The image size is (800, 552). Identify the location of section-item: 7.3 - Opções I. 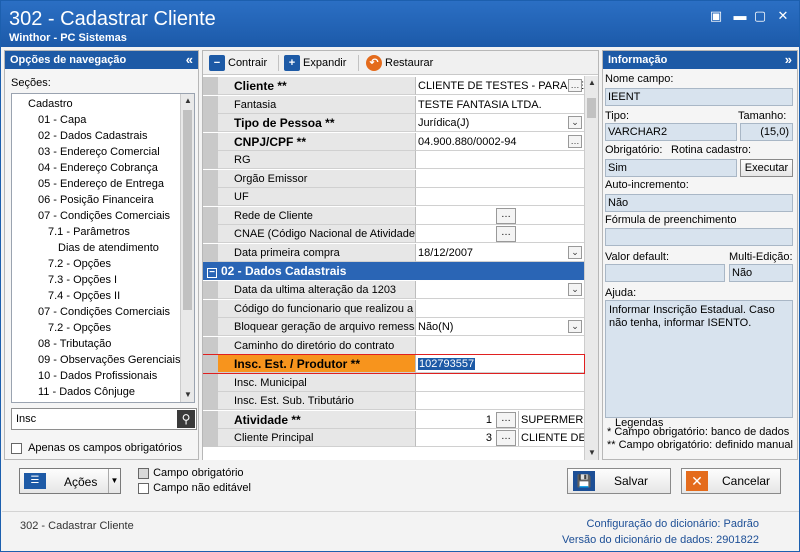
(82, 280).